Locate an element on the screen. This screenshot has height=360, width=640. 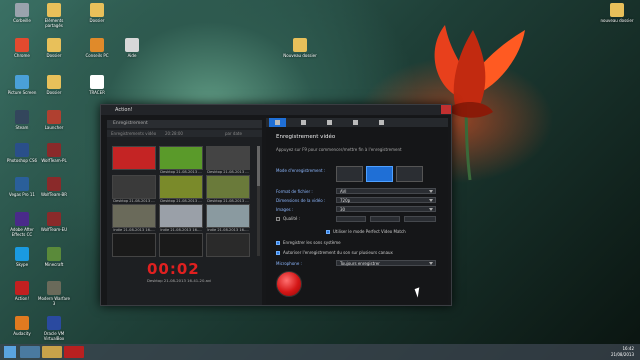
desktop-icon: Audacity is located at coordinates (22, 326).